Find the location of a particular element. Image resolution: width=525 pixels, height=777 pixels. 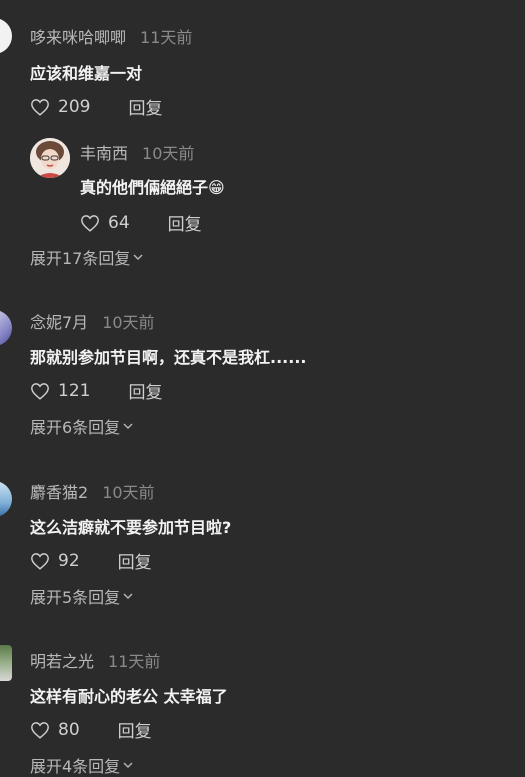

reply-text: 真的他們倆絕絕子😁 is located at coordinates (152, 186).